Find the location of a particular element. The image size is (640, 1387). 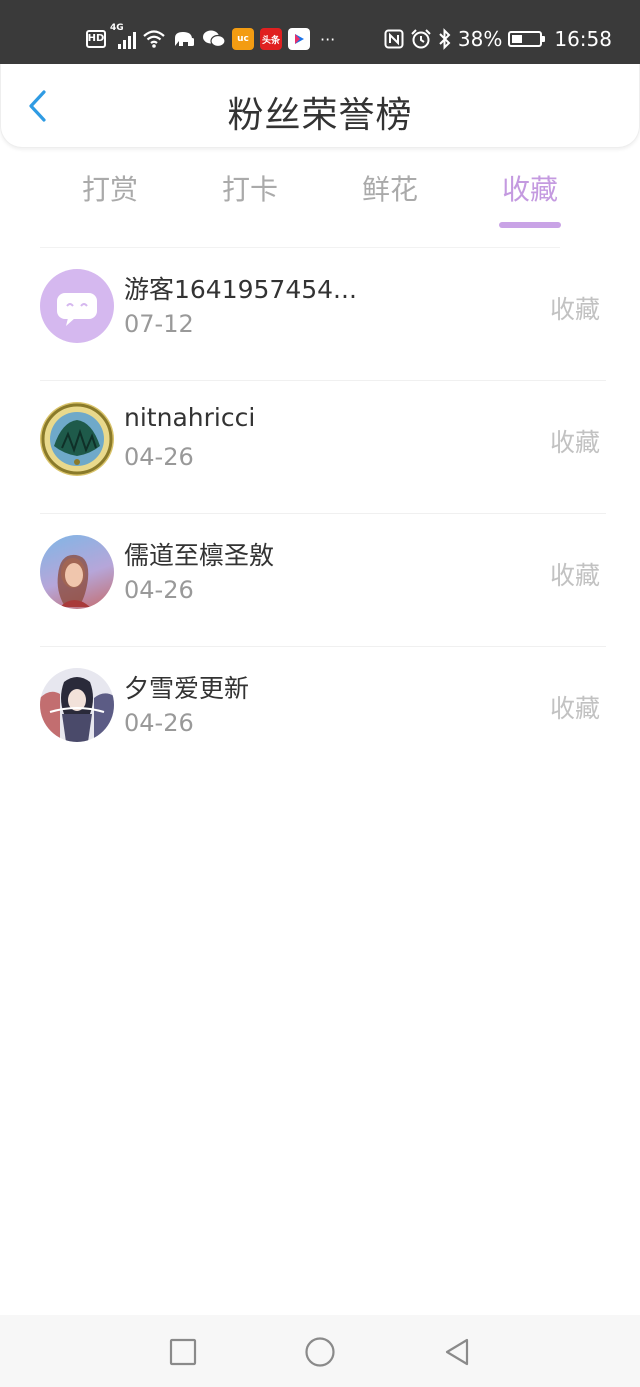

tab-label: 鲜花 is located at coordinates (389, 189).